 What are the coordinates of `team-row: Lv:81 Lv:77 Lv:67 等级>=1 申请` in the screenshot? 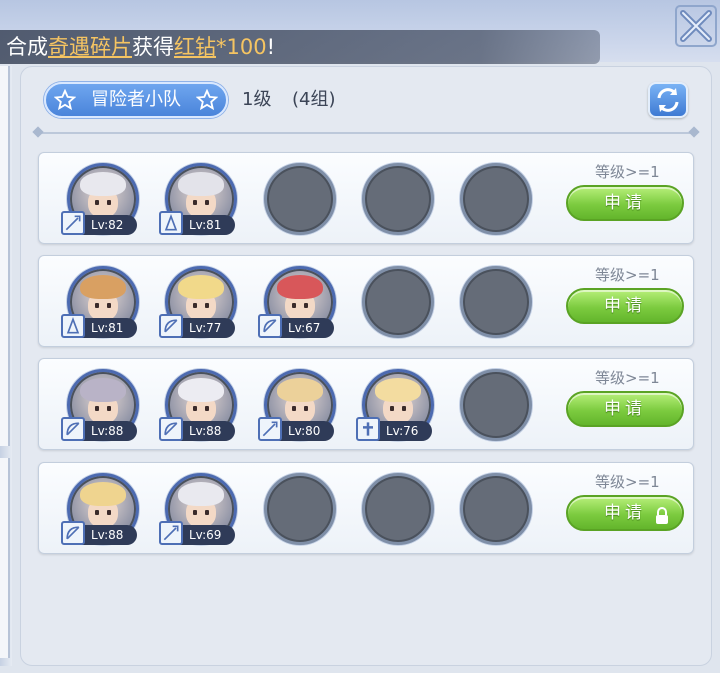 It's located at (366, 301).